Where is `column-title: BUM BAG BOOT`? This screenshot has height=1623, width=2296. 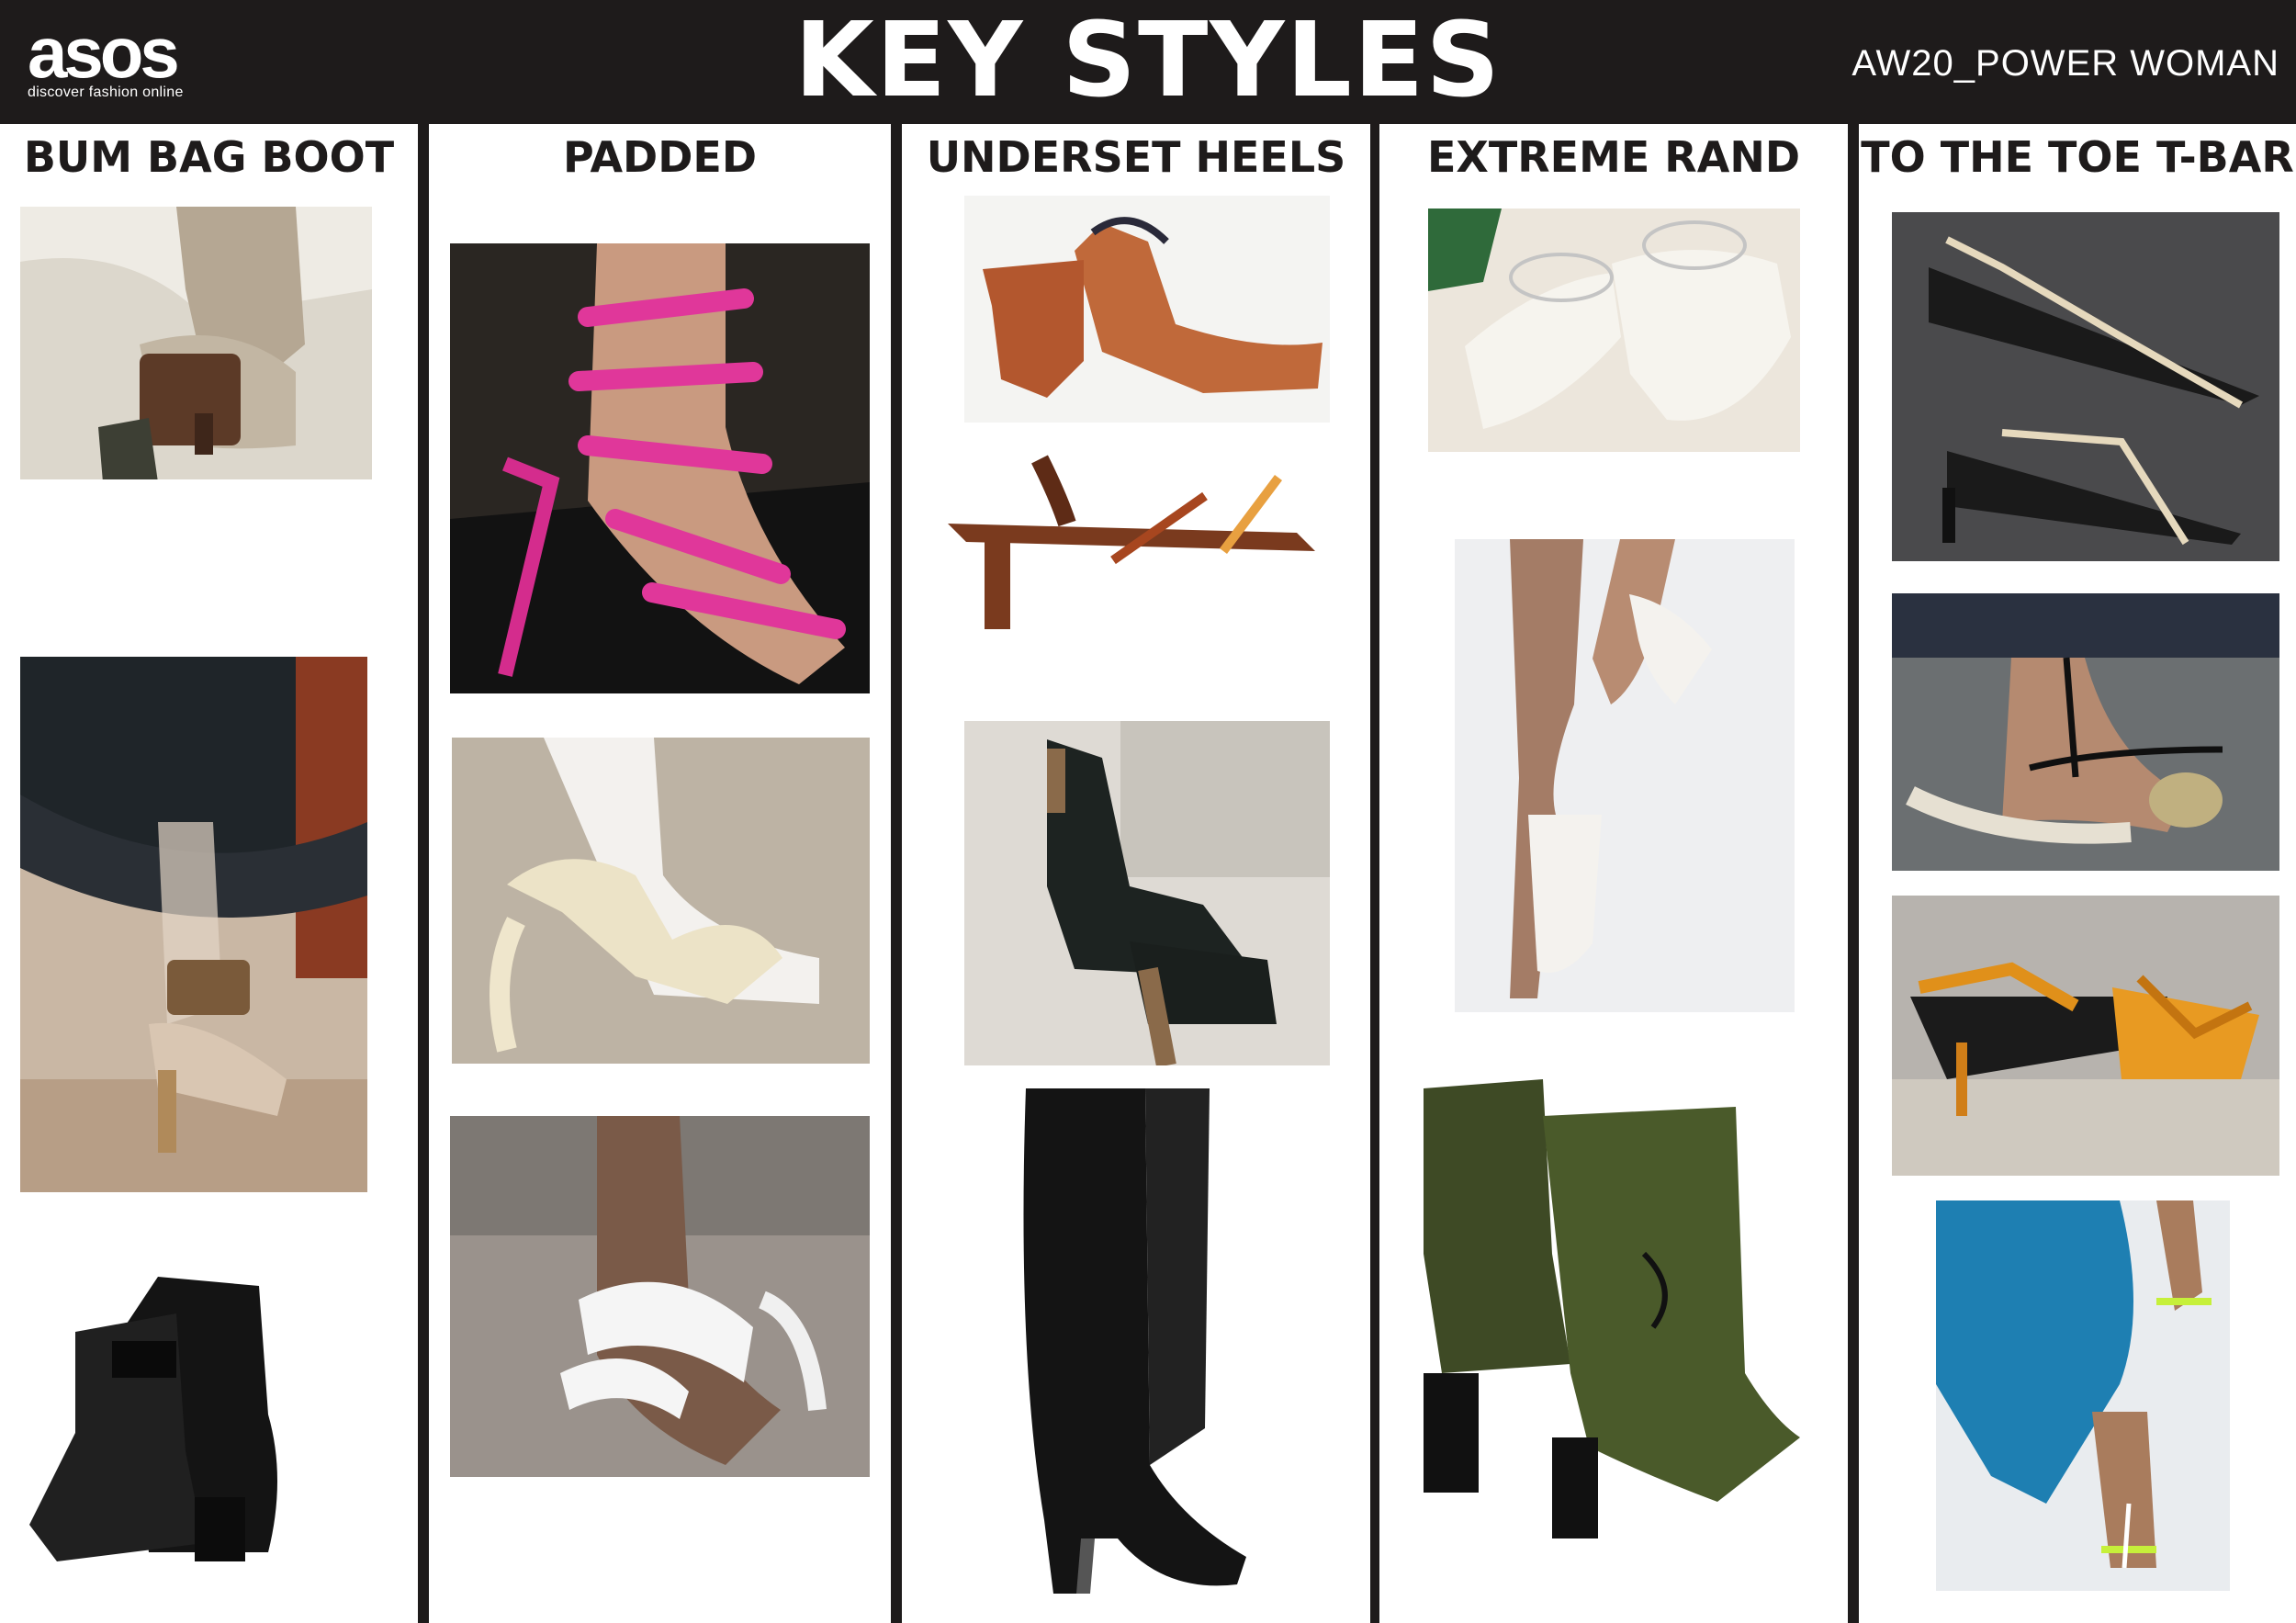 column-title: BUM BAG BOOT is located at coordinates (209, 157).